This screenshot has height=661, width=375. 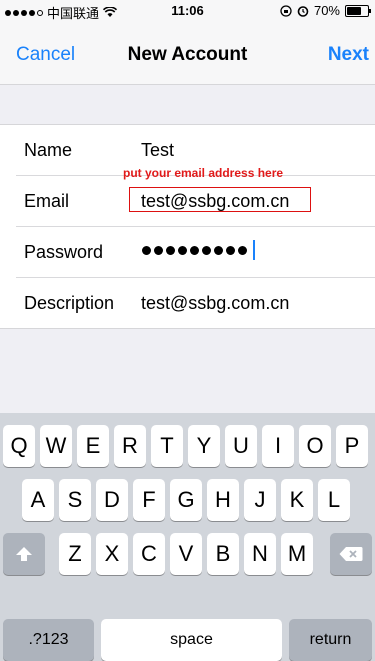 What do you see at coordinates (223, 500) in the screenshot?
I see `key-h: H` at bounding box center [223, 500].